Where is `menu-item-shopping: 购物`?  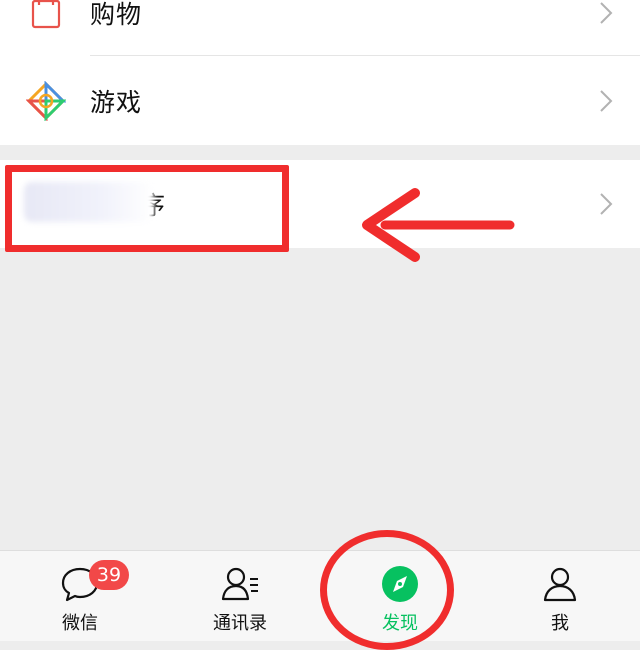
menu-item-shopping: 购物 is located at coordinates (320, 29).